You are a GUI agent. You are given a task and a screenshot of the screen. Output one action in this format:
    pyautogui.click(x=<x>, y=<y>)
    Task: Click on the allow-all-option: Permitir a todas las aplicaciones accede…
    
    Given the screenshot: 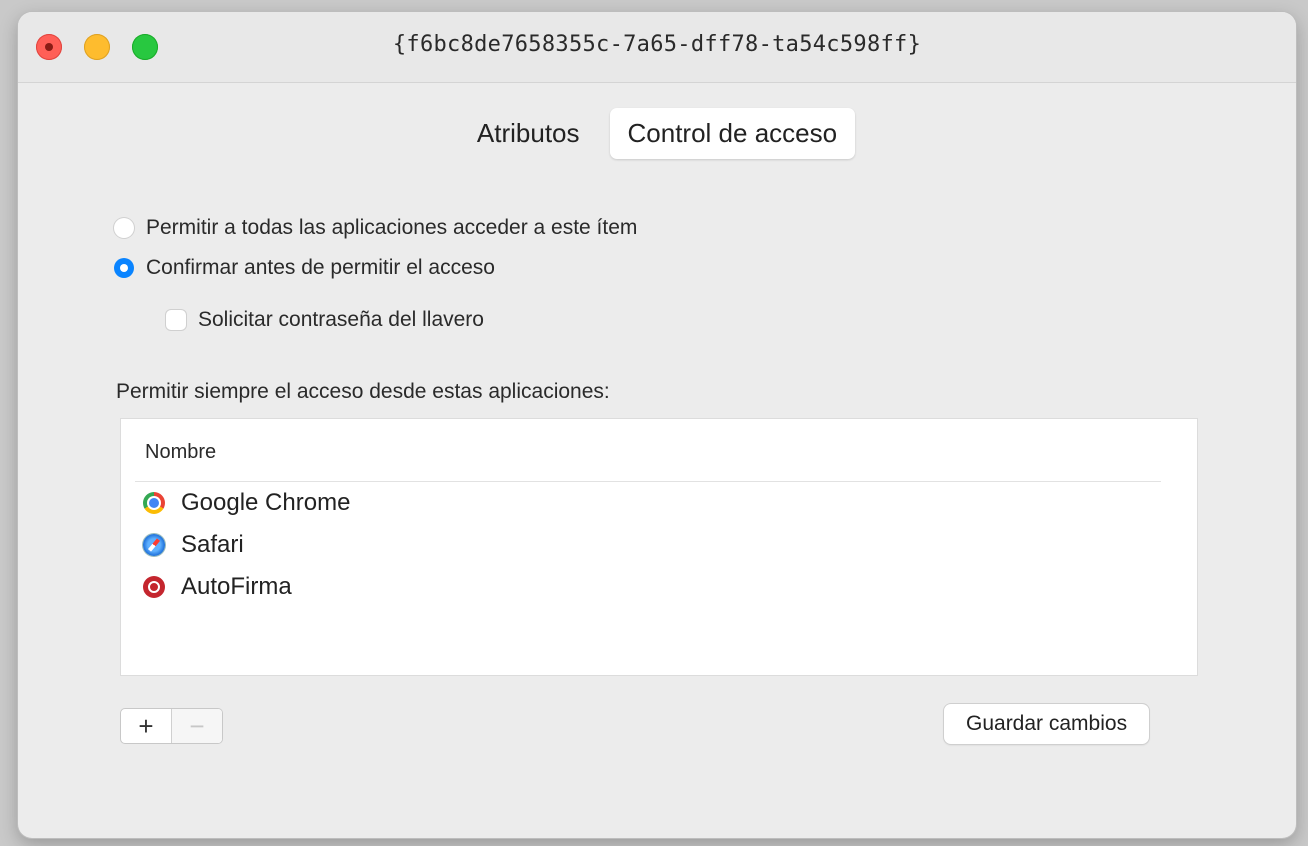 What is the action you would take?
    pyautogui.click(x=375, y=228)
    